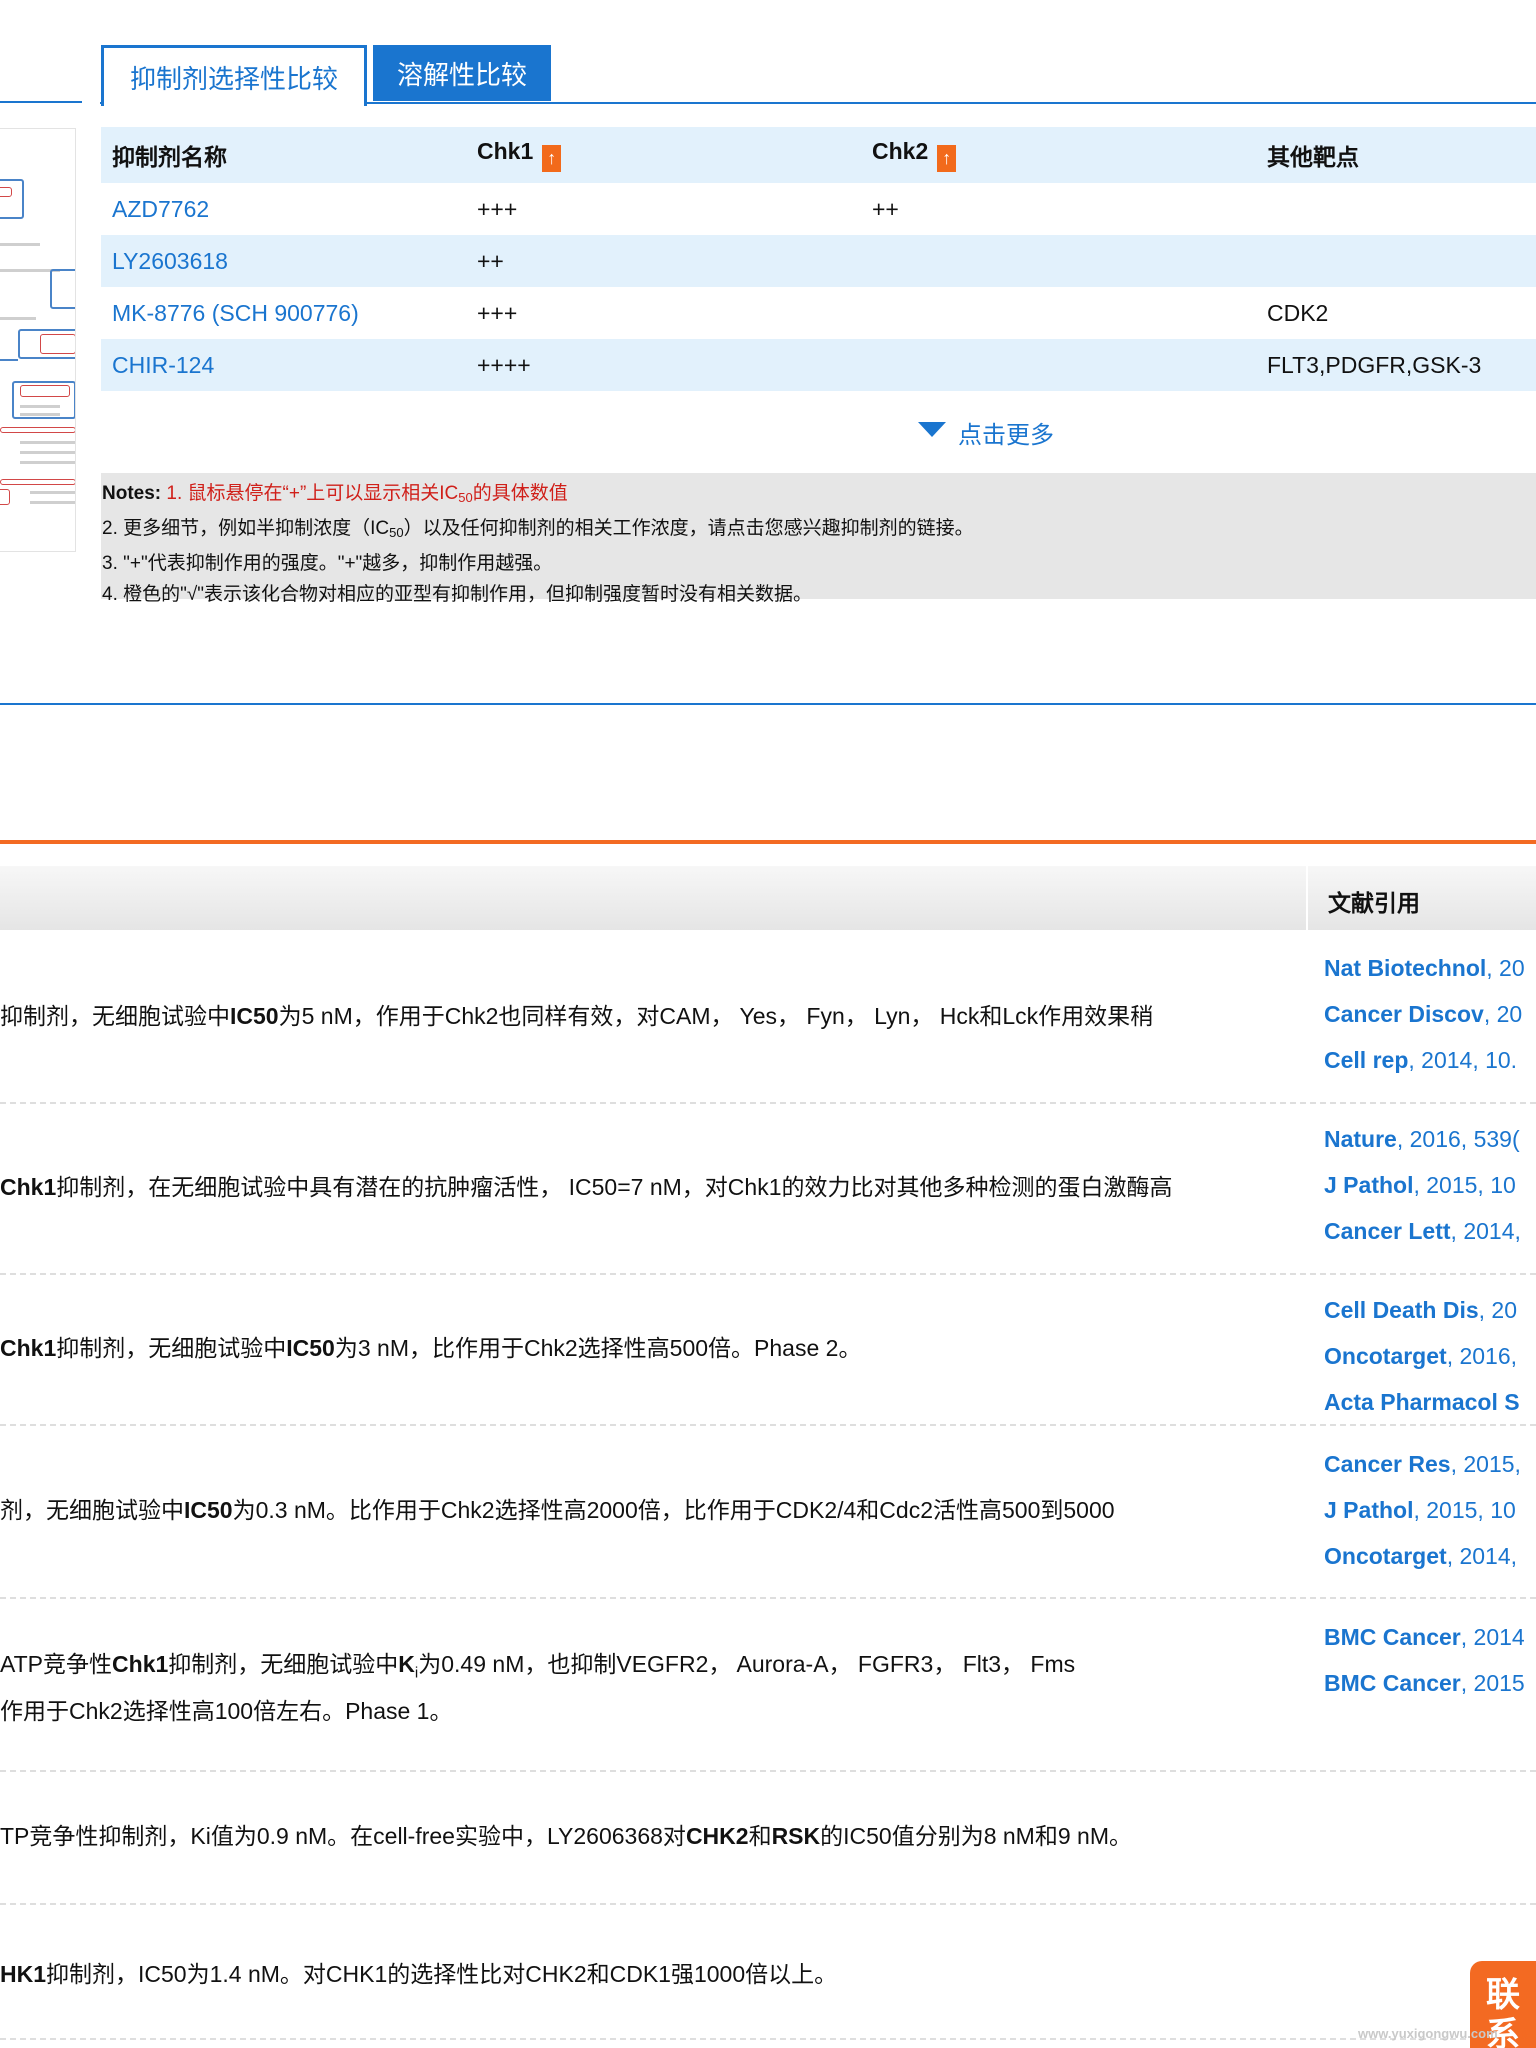 Image resolution: width=1536 pixels, height=2048 pixels. I want to click on note-2-sub: 50, so click(396, 532).